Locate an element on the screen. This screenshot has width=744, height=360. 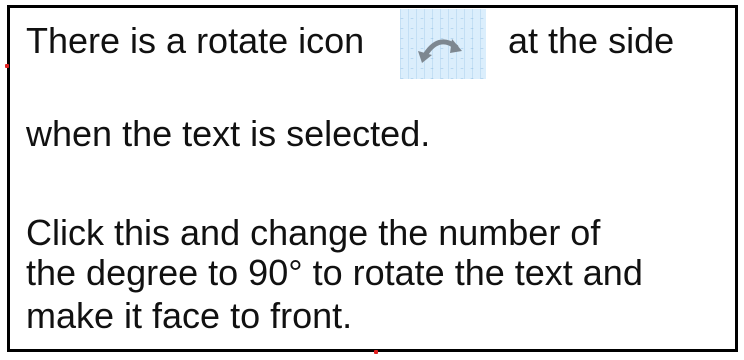
instruction-line-1-end: at the side is located at coordinates (591, 41).